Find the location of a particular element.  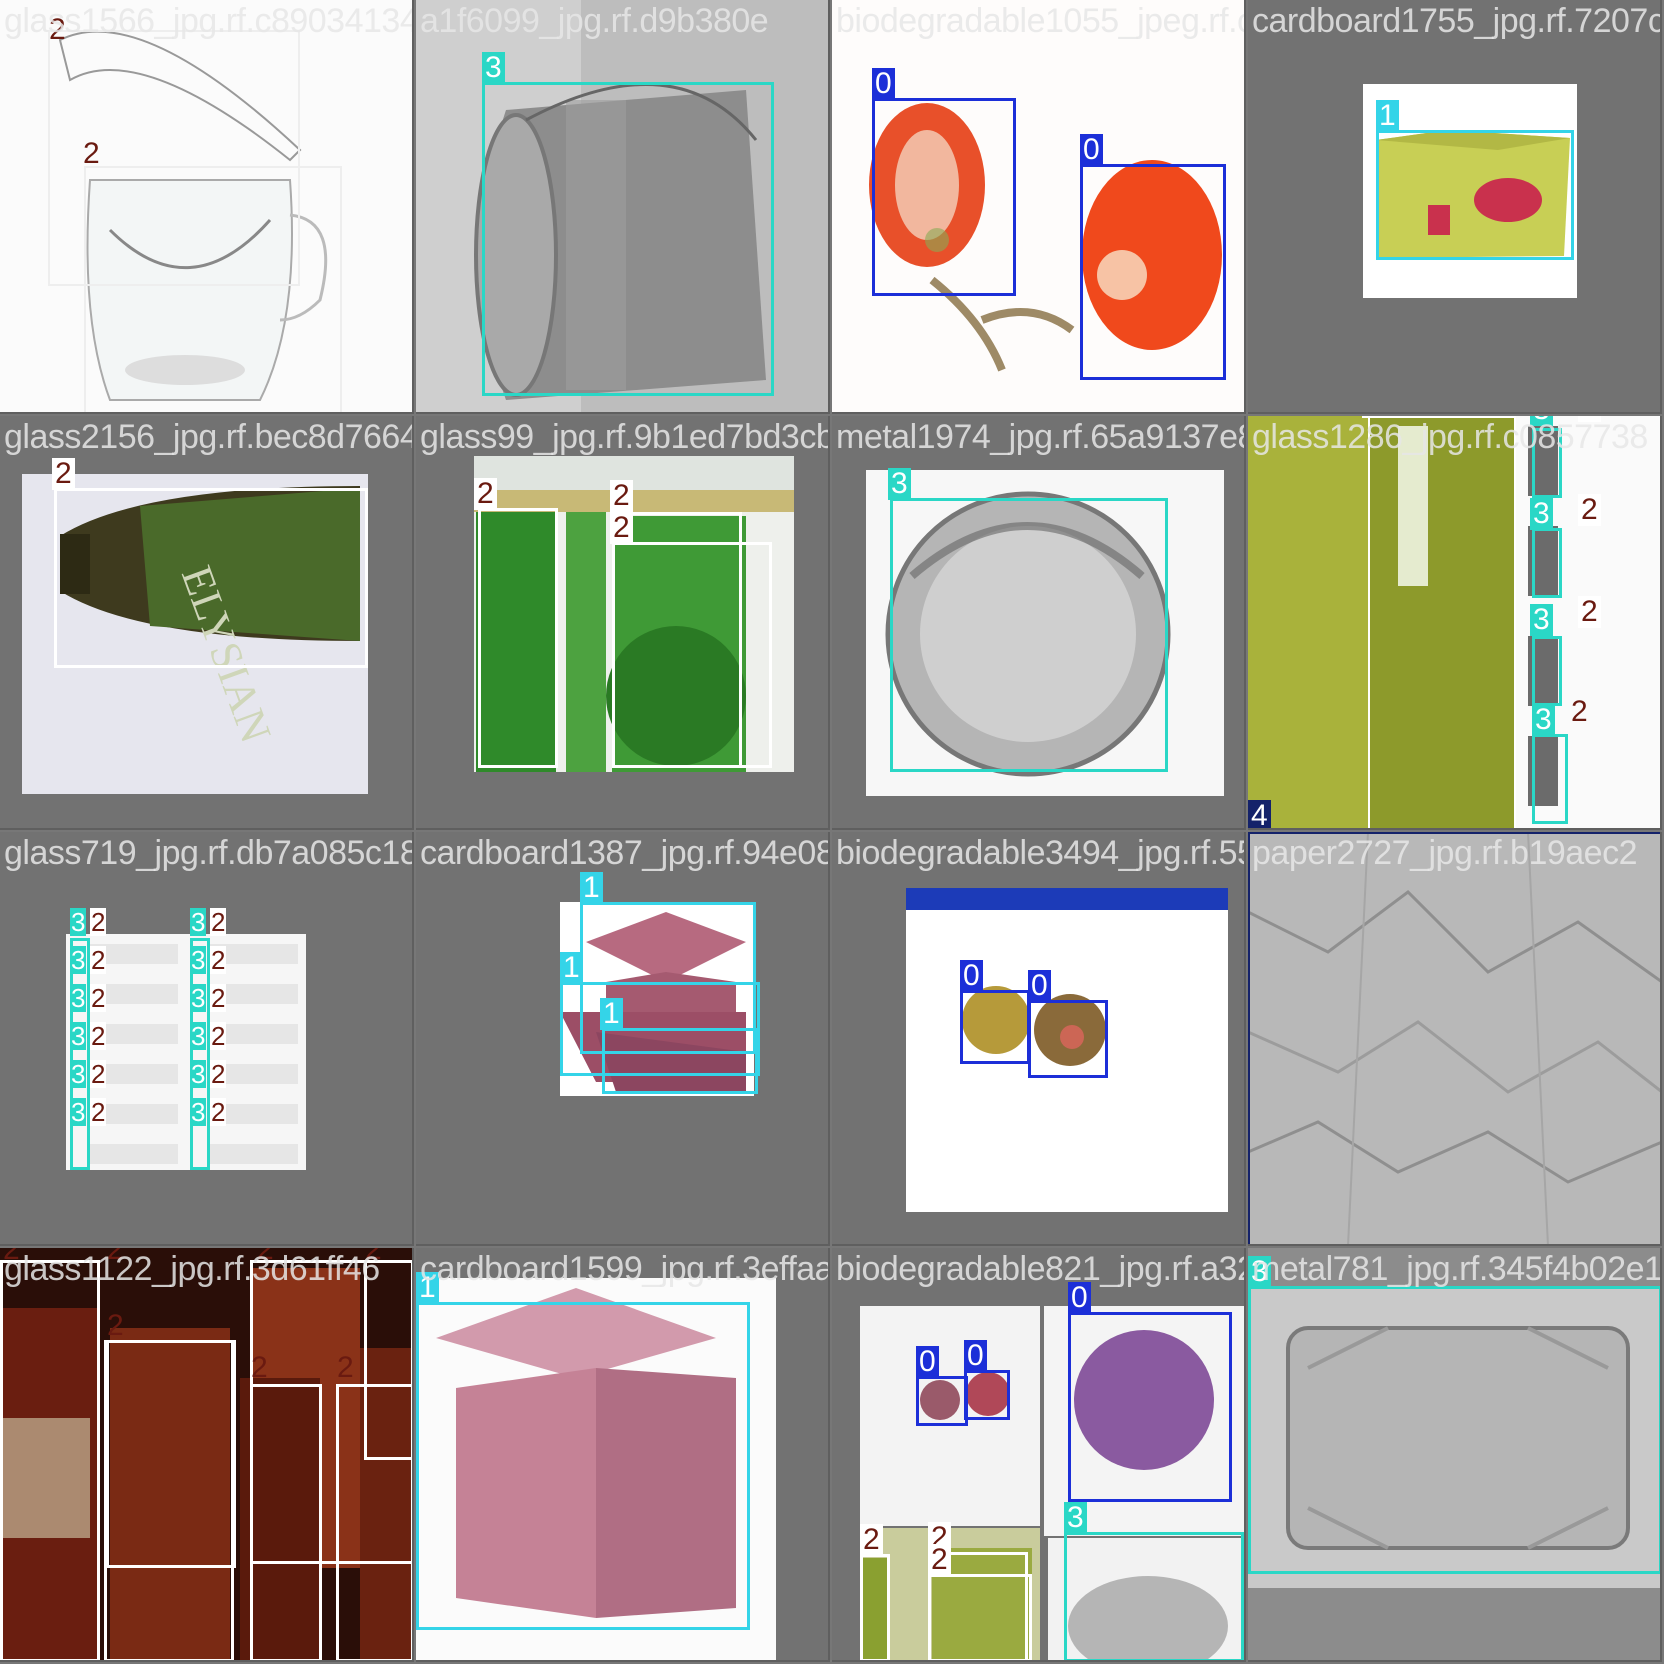

mosaic-tile-5: 2 2 2 glass99_jpg.rf.9b1ed7bd3cb0 is located at coordinates (623, 623).